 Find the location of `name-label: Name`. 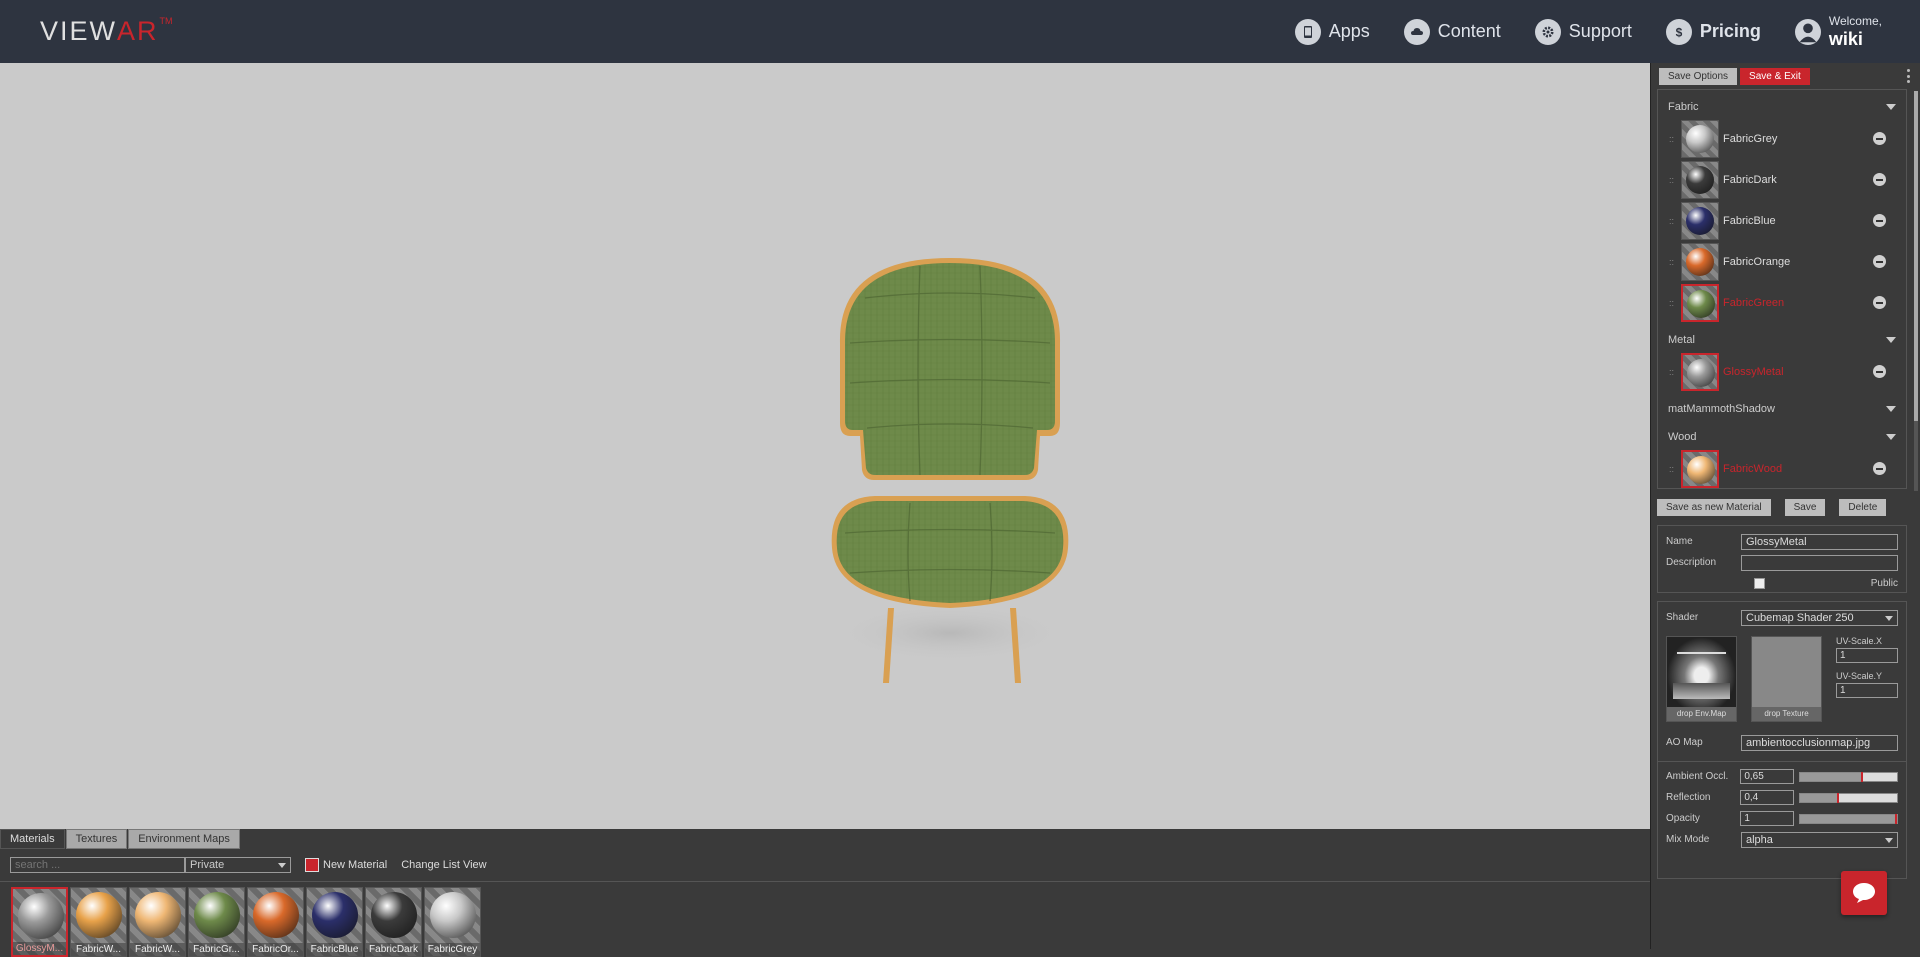

name-label: Name is located at coordinates (1679, 541).